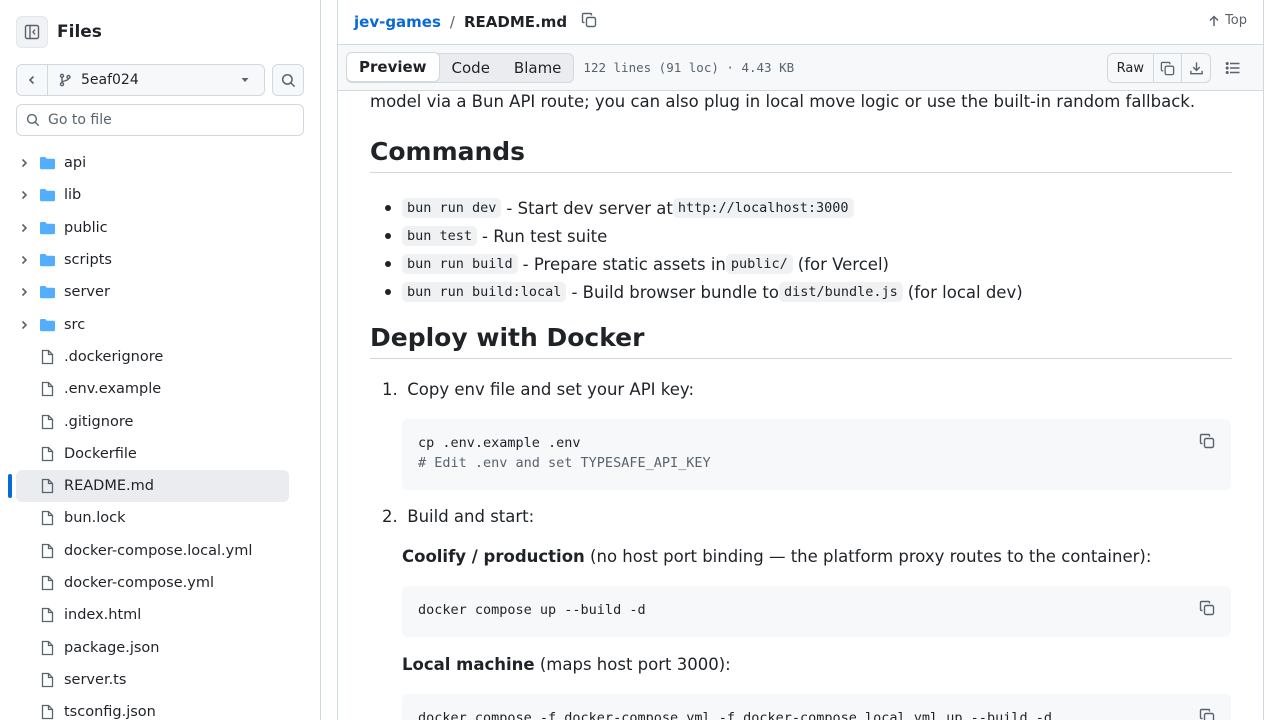 The height and width of the screenshot is (720, 1280). What do you see at coordinates (112, 647) in the screenshot?
I see `tree-item-label: package.json` at bounding box center [112, 647].